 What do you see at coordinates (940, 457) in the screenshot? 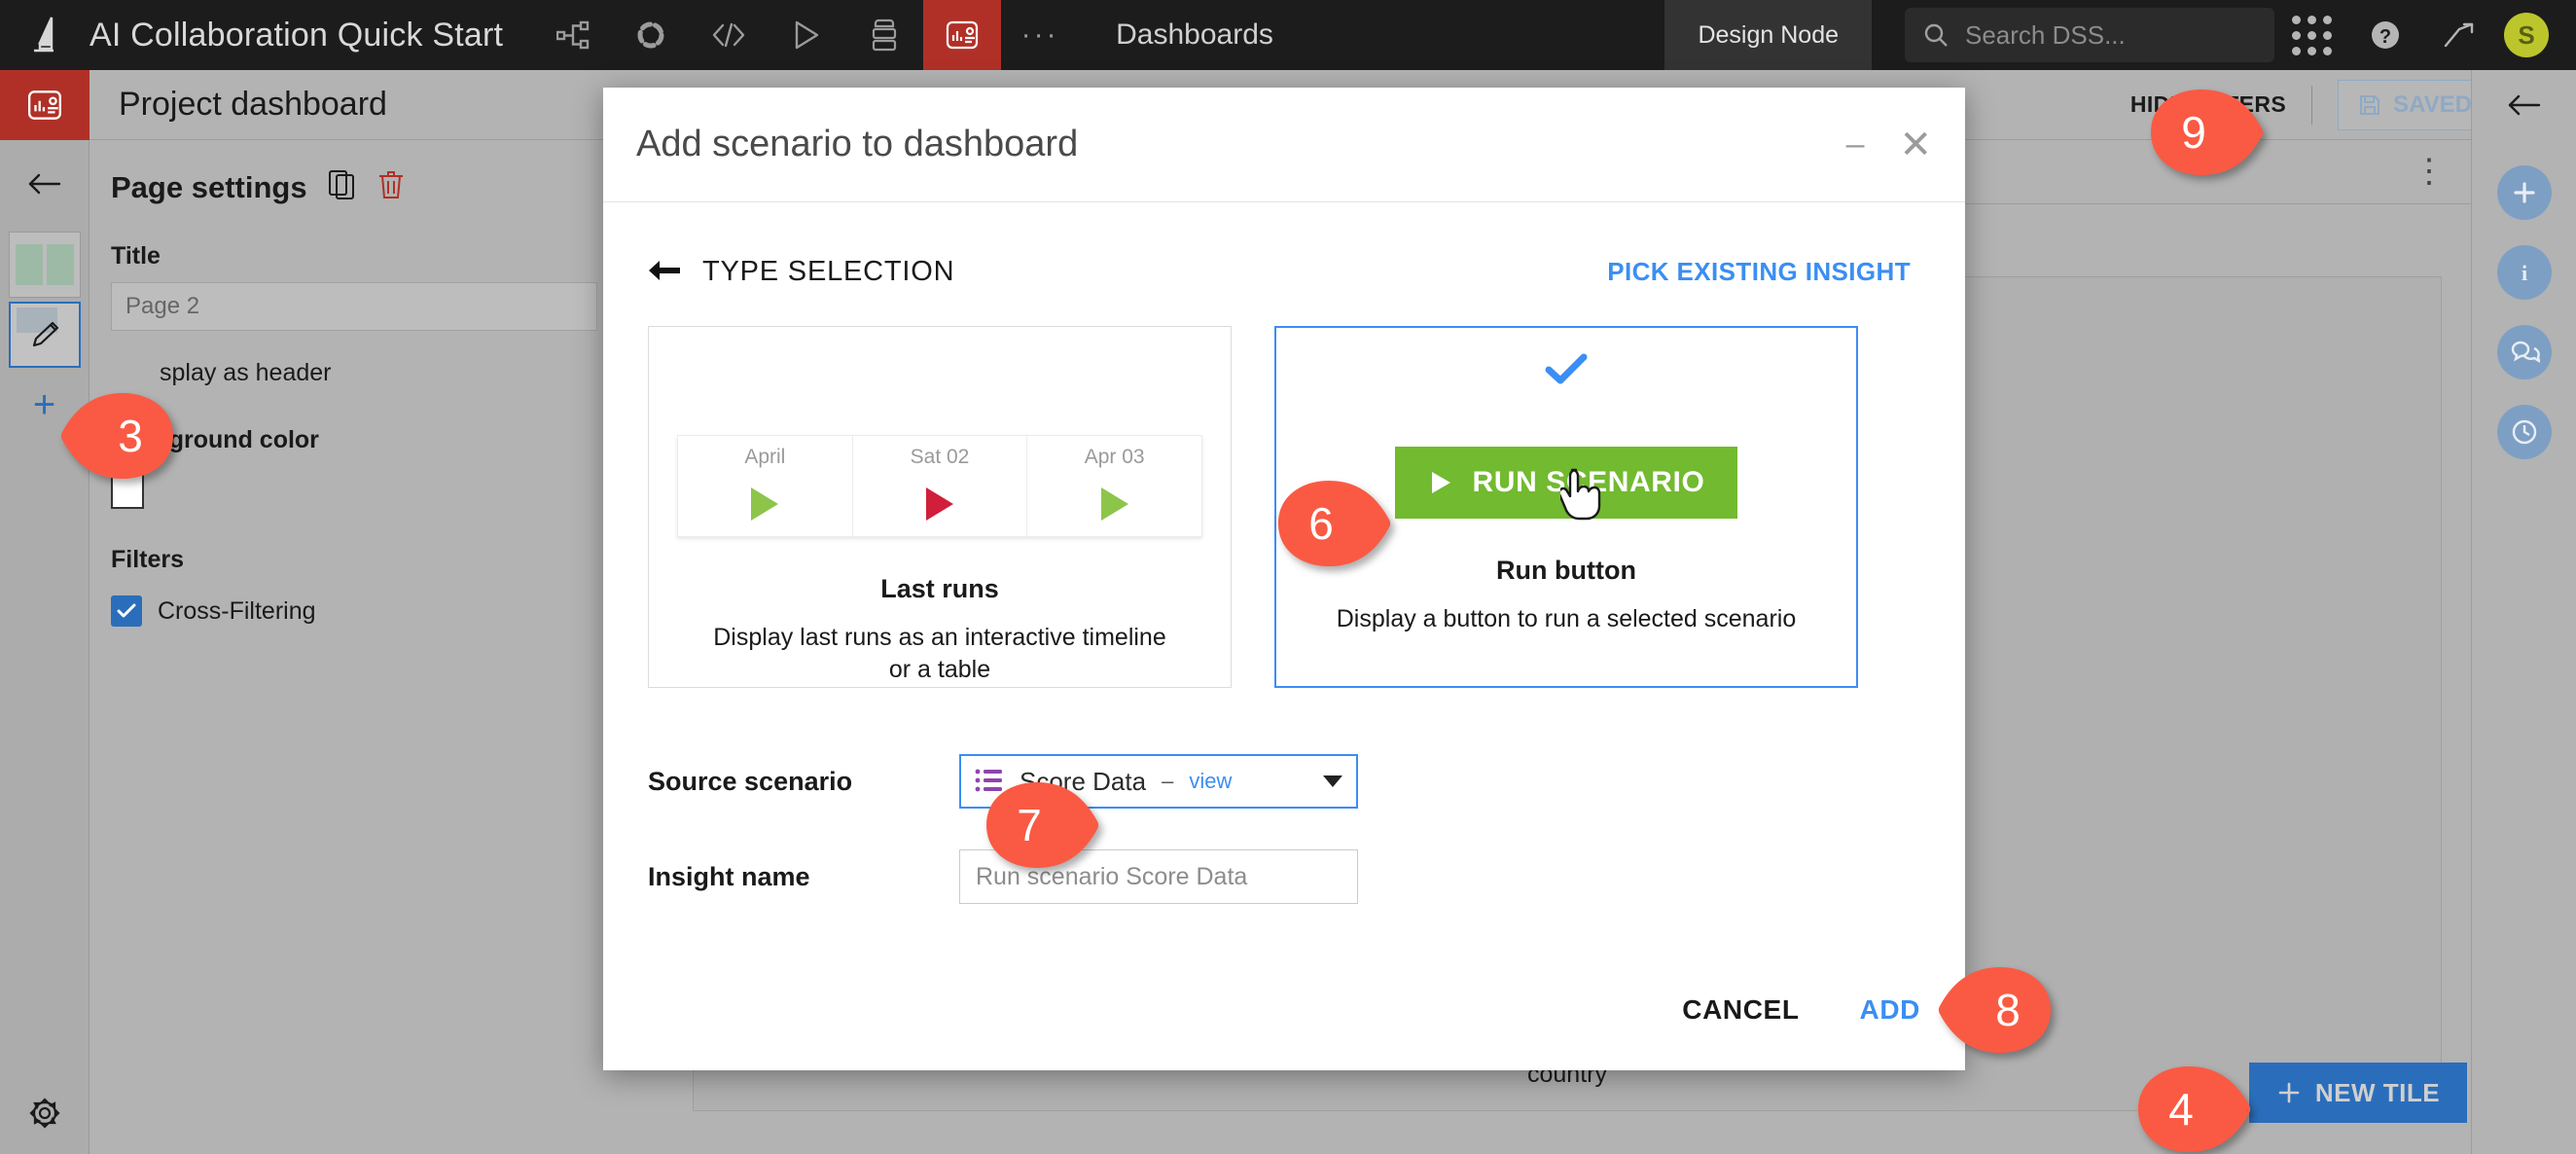
I see `timeline-label: Sat 02` at bounding box center [940, 457].